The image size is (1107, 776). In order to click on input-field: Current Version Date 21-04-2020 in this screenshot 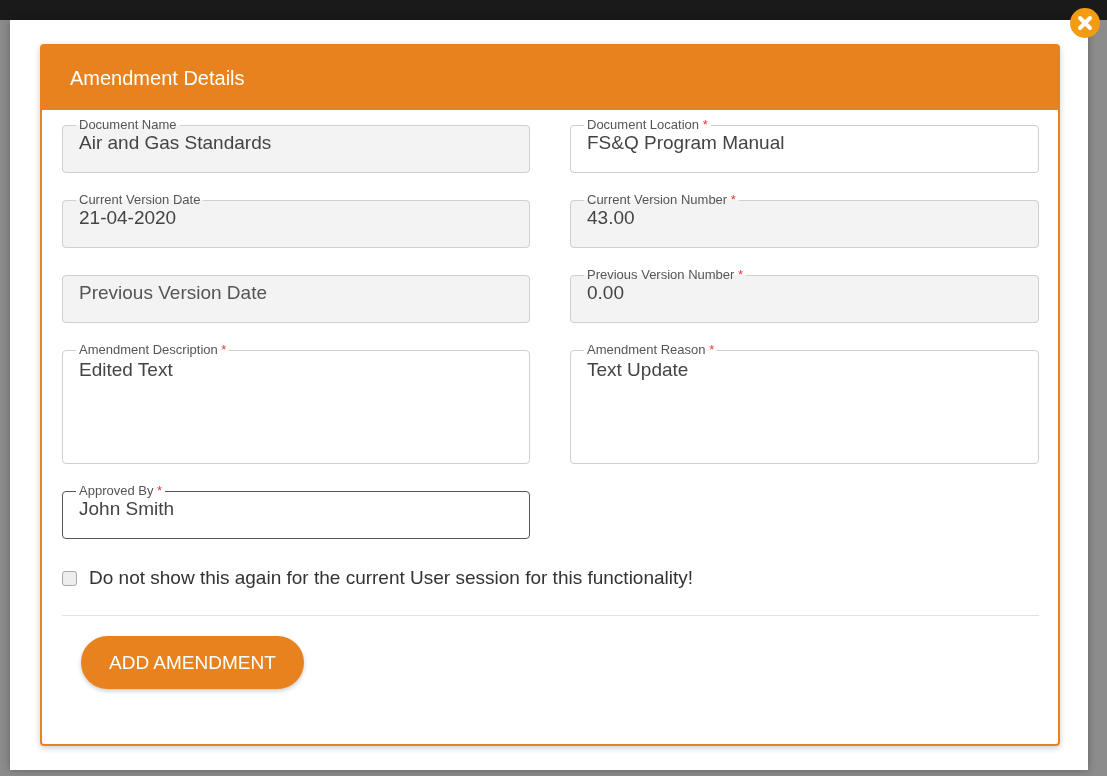, I will do `click(296, 220)`.